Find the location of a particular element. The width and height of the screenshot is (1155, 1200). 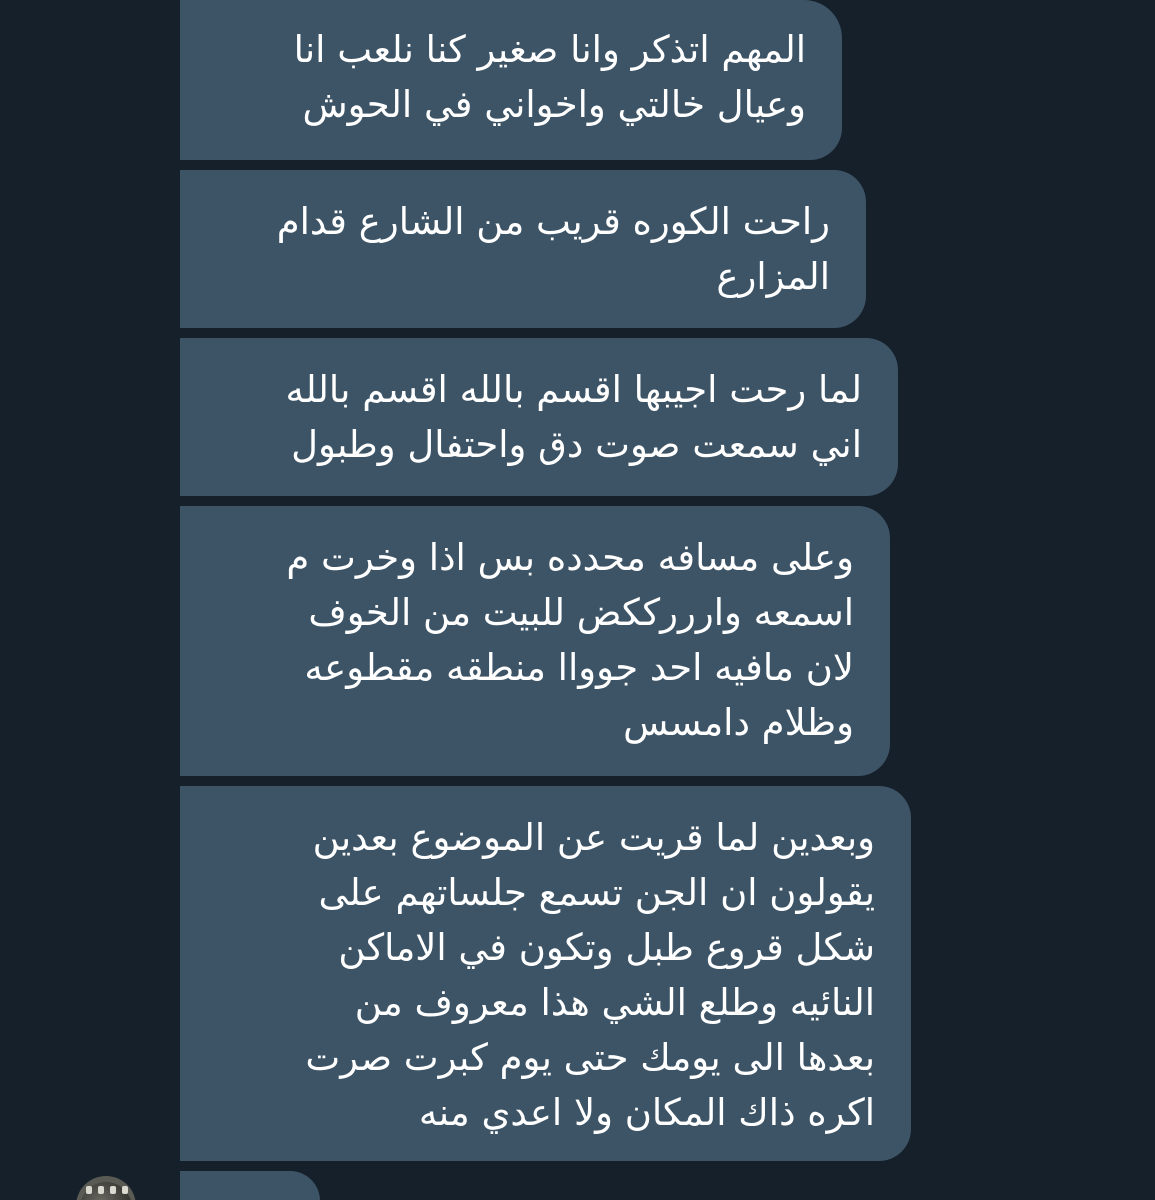

message-bubble: راحت الكوره قريب من الشارع قدام المزارع is located at coordinates (523, 249).